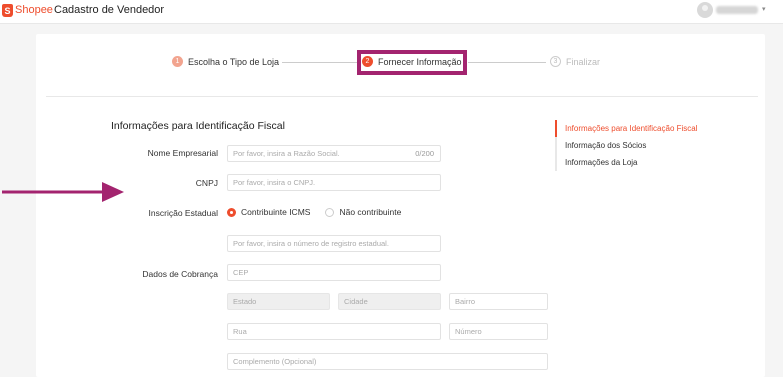 The height and width of the screenshot is (377, 783). Describe the element at coordinates (334, 331) in the screenshot. I see `rua-input: Rua` at that location.